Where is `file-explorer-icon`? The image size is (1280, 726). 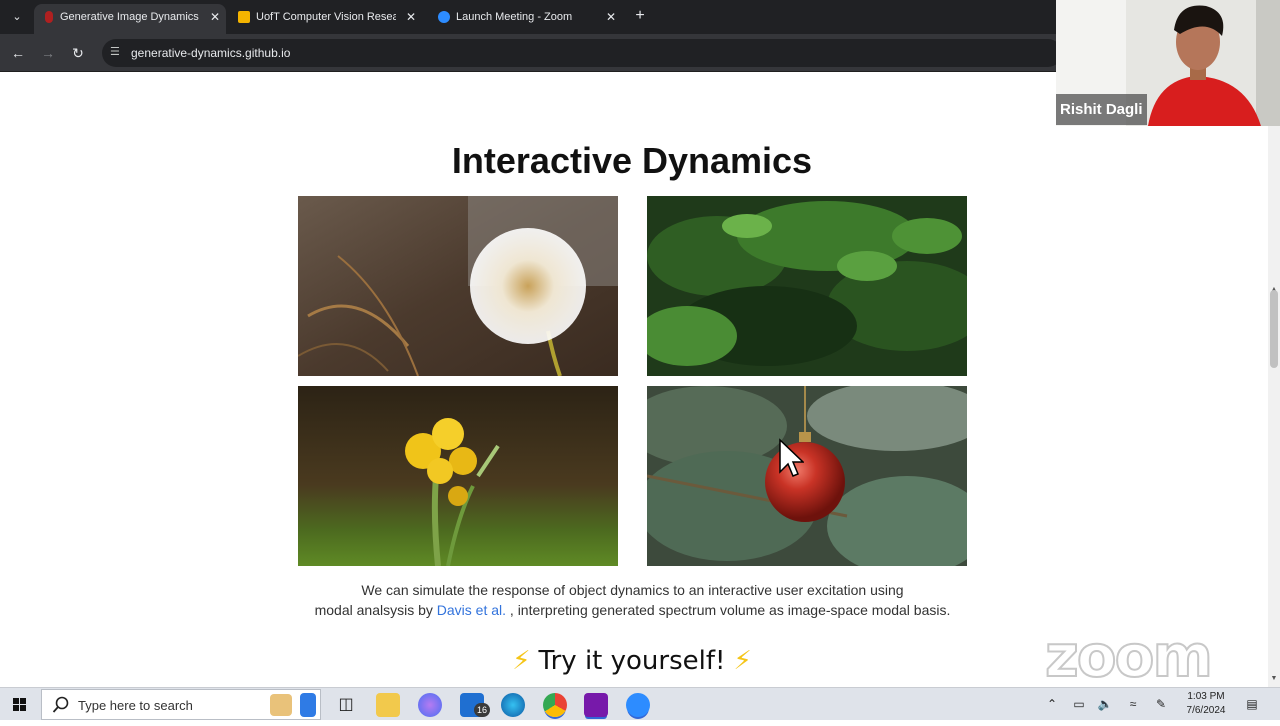
file-explorer-icon is located at coordinates (388, 705).